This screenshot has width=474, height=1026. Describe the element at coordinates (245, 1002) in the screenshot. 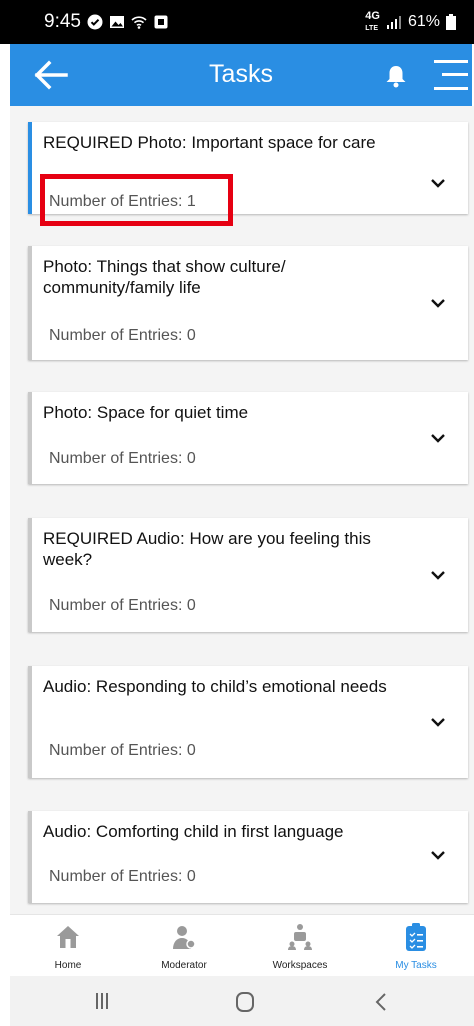

I see `home-button-icon` at that location.